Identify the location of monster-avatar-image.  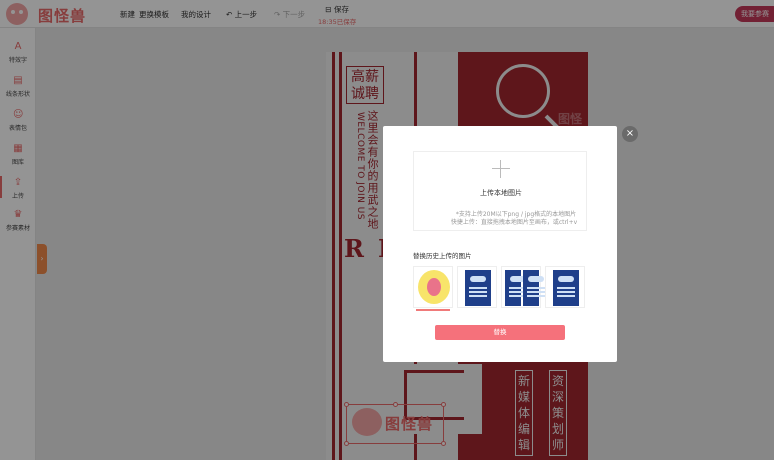
(434, 287).